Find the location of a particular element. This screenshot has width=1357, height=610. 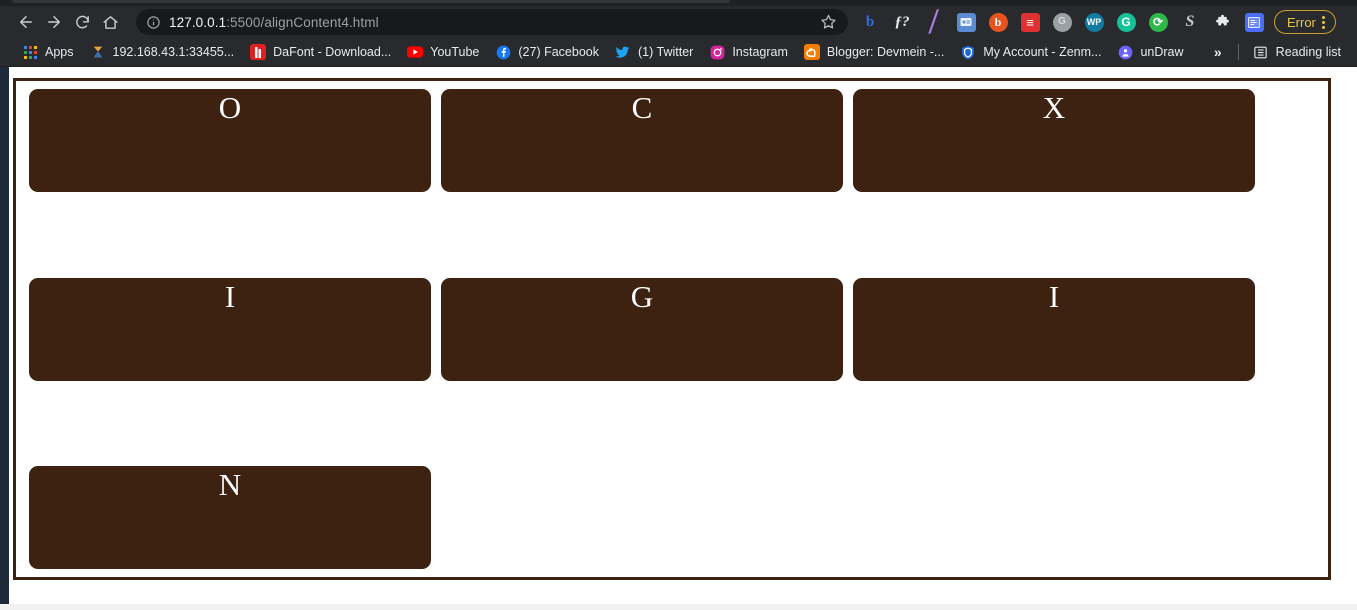

bookmark-item-label: unDraw is located at coordinates (1162, 52).